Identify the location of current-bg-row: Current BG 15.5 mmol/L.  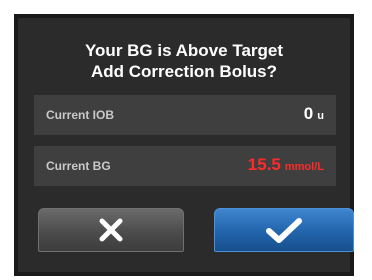
(185, 166).